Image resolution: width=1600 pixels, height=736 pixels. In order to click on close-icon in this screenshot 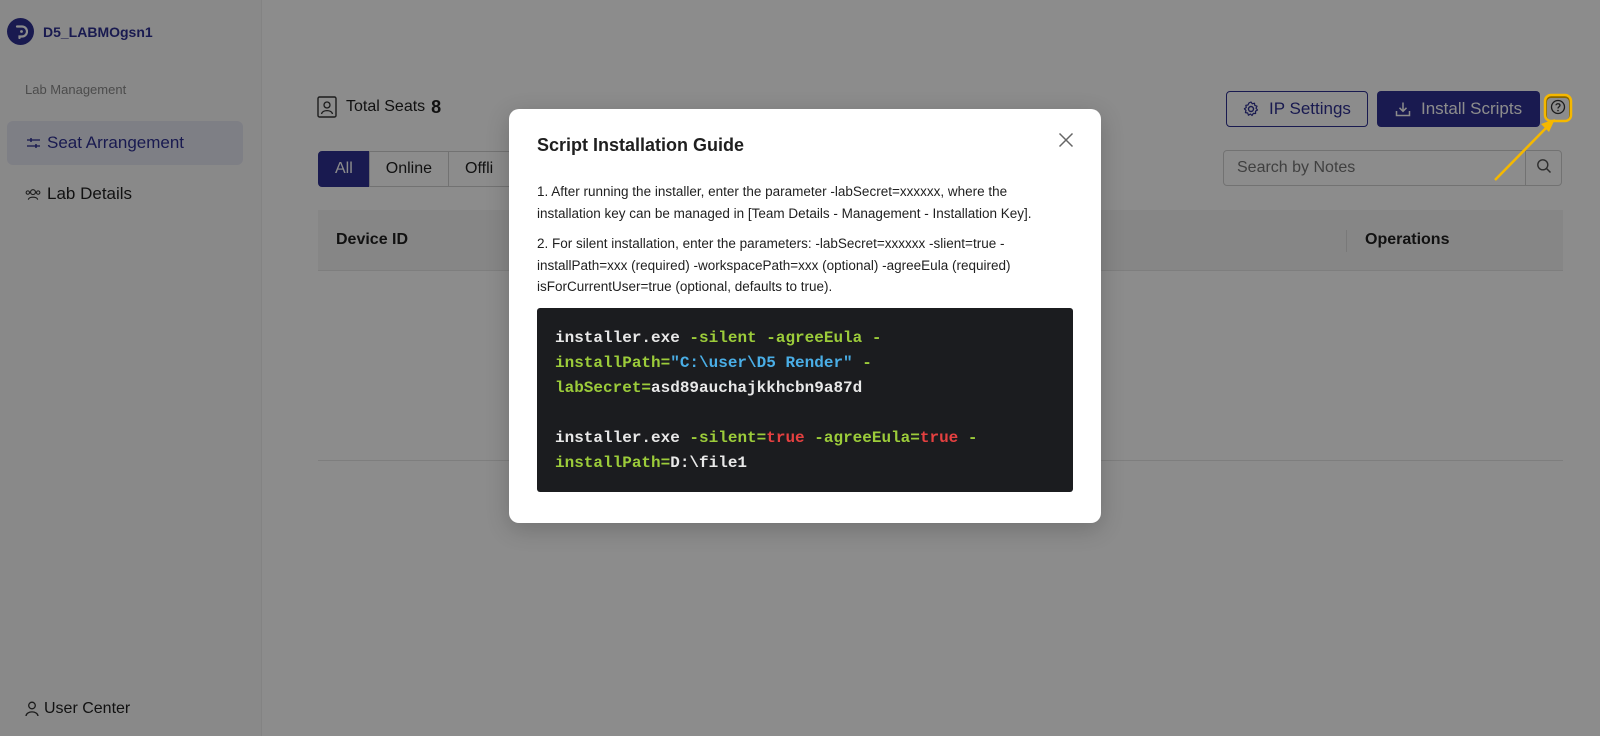, I will do `click(1066, 142)`.